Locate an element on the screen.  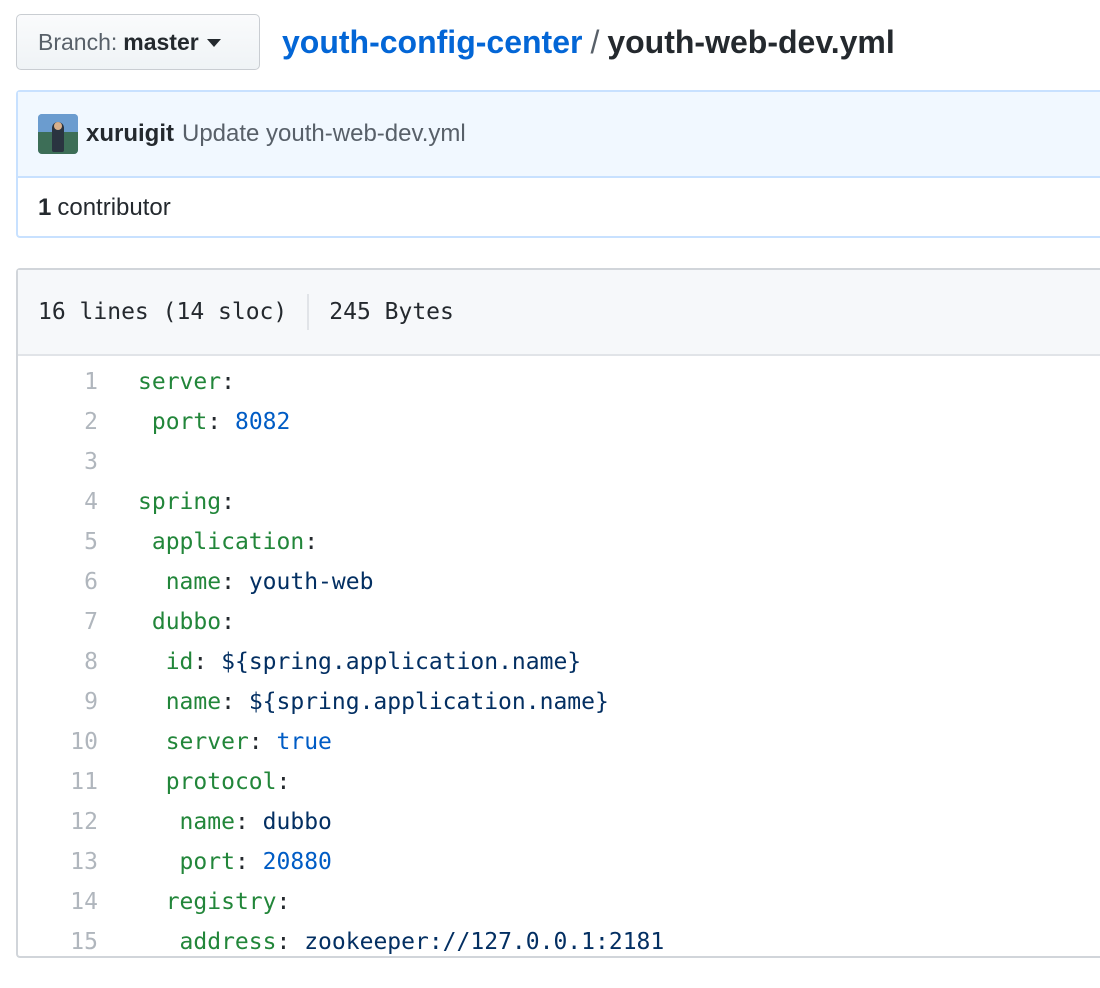
line-content: application: is located at coordinates (235, 542).